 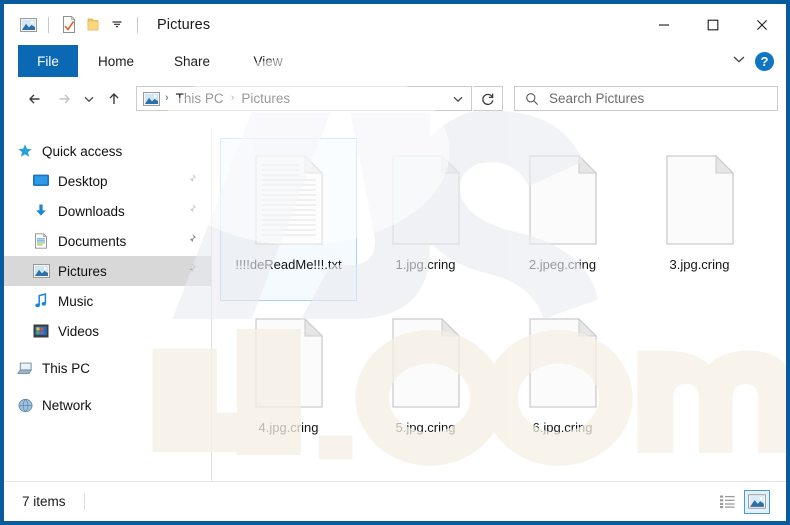 What do you see at coordinates (25, 405) in the screenshot?
I see `network-icon` at bounding box center [25, 405].